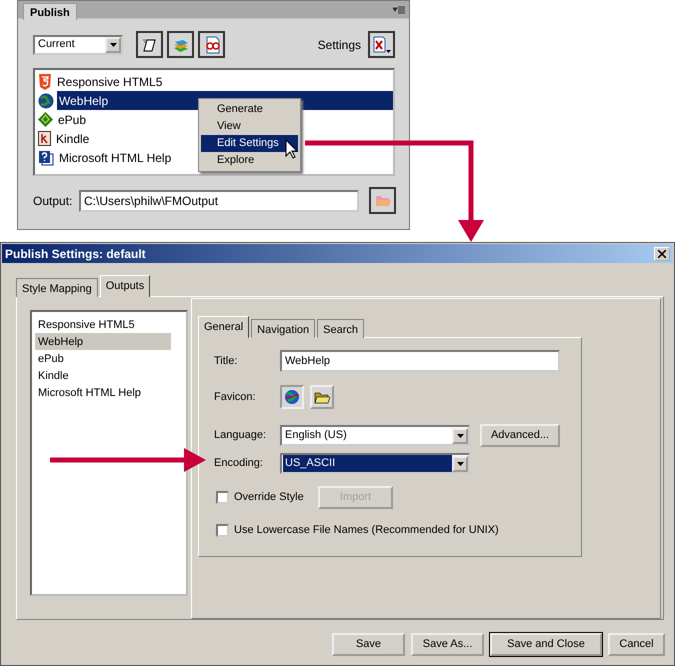 This screenshot has width=675, height=666. What do you see at coordinates (375, 463) in the screenshot?
I see `encoding-dropdown: US_ASCII` at bounding box center [375, 463].